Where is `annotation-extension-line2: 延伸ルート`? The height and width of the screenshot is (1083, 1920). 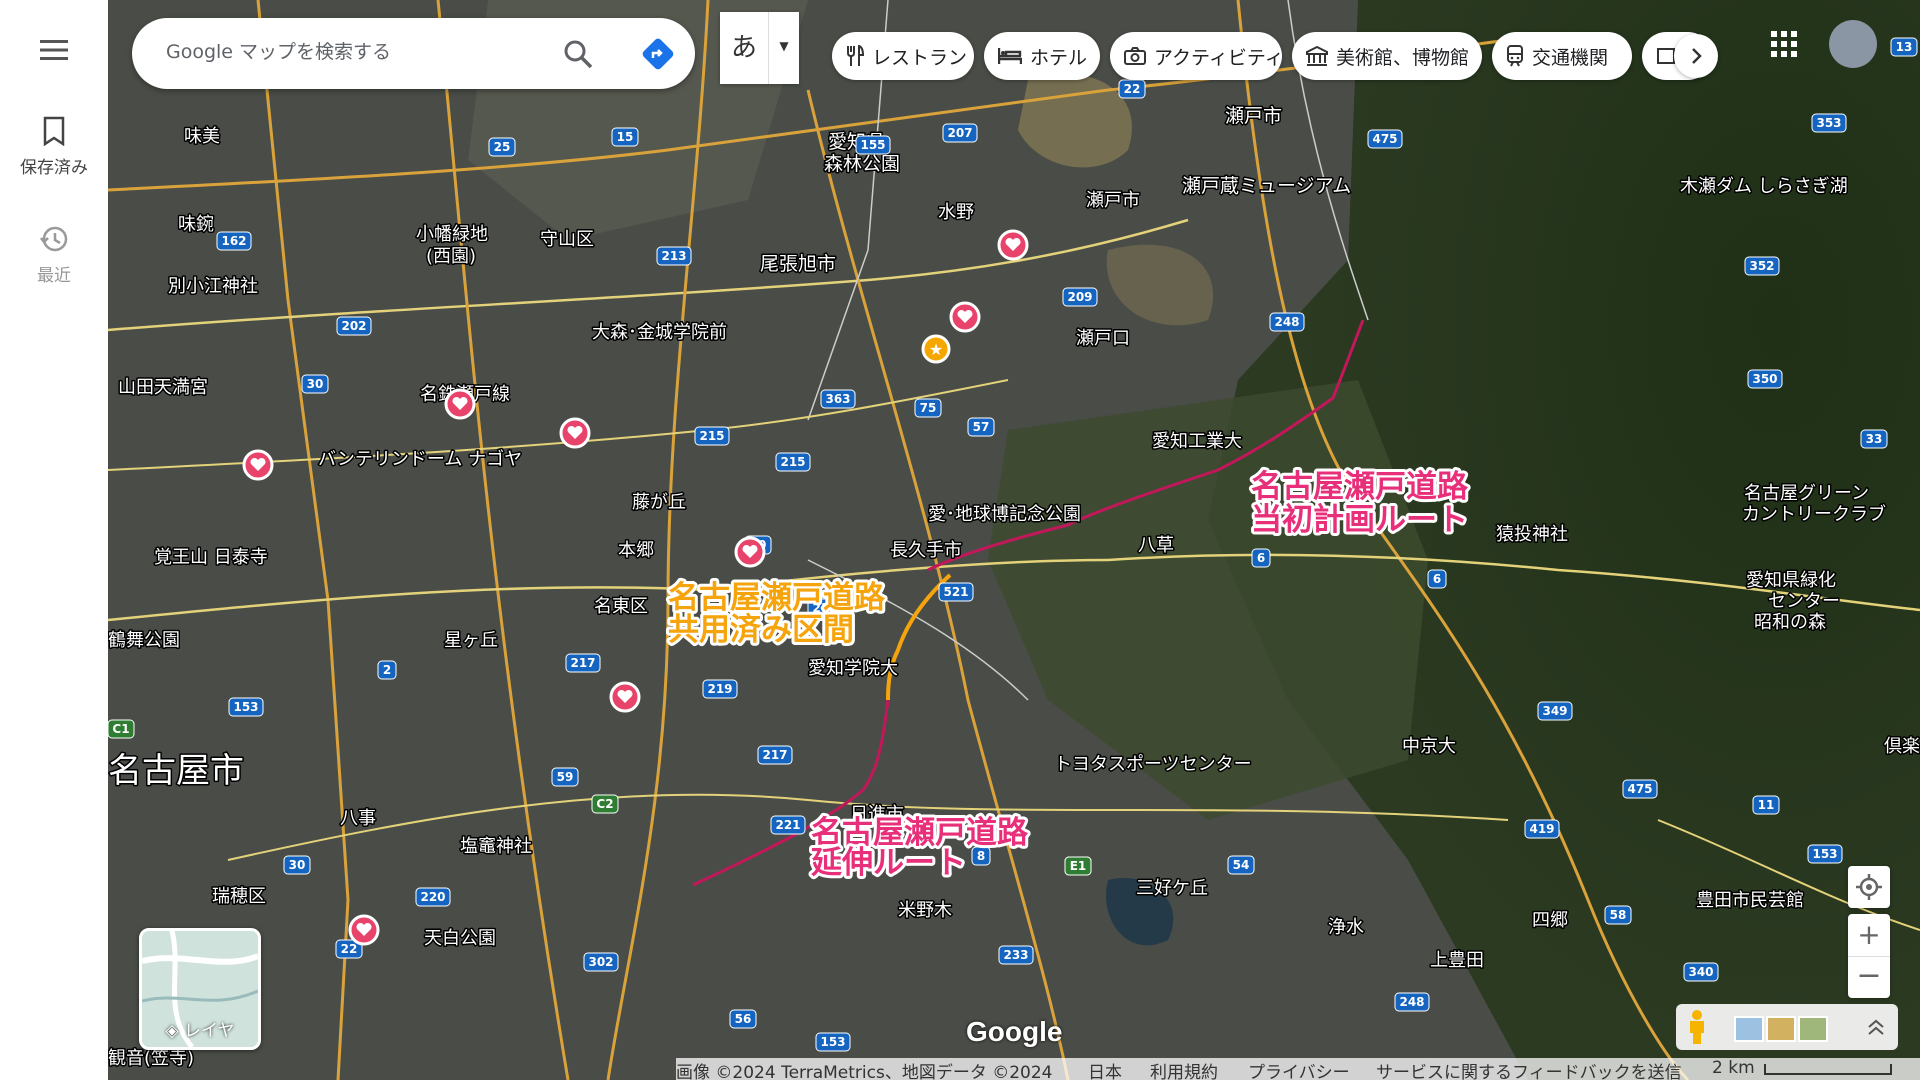 annotation-extension-line2: 延伸ルート is located at coordinates (888, 863).